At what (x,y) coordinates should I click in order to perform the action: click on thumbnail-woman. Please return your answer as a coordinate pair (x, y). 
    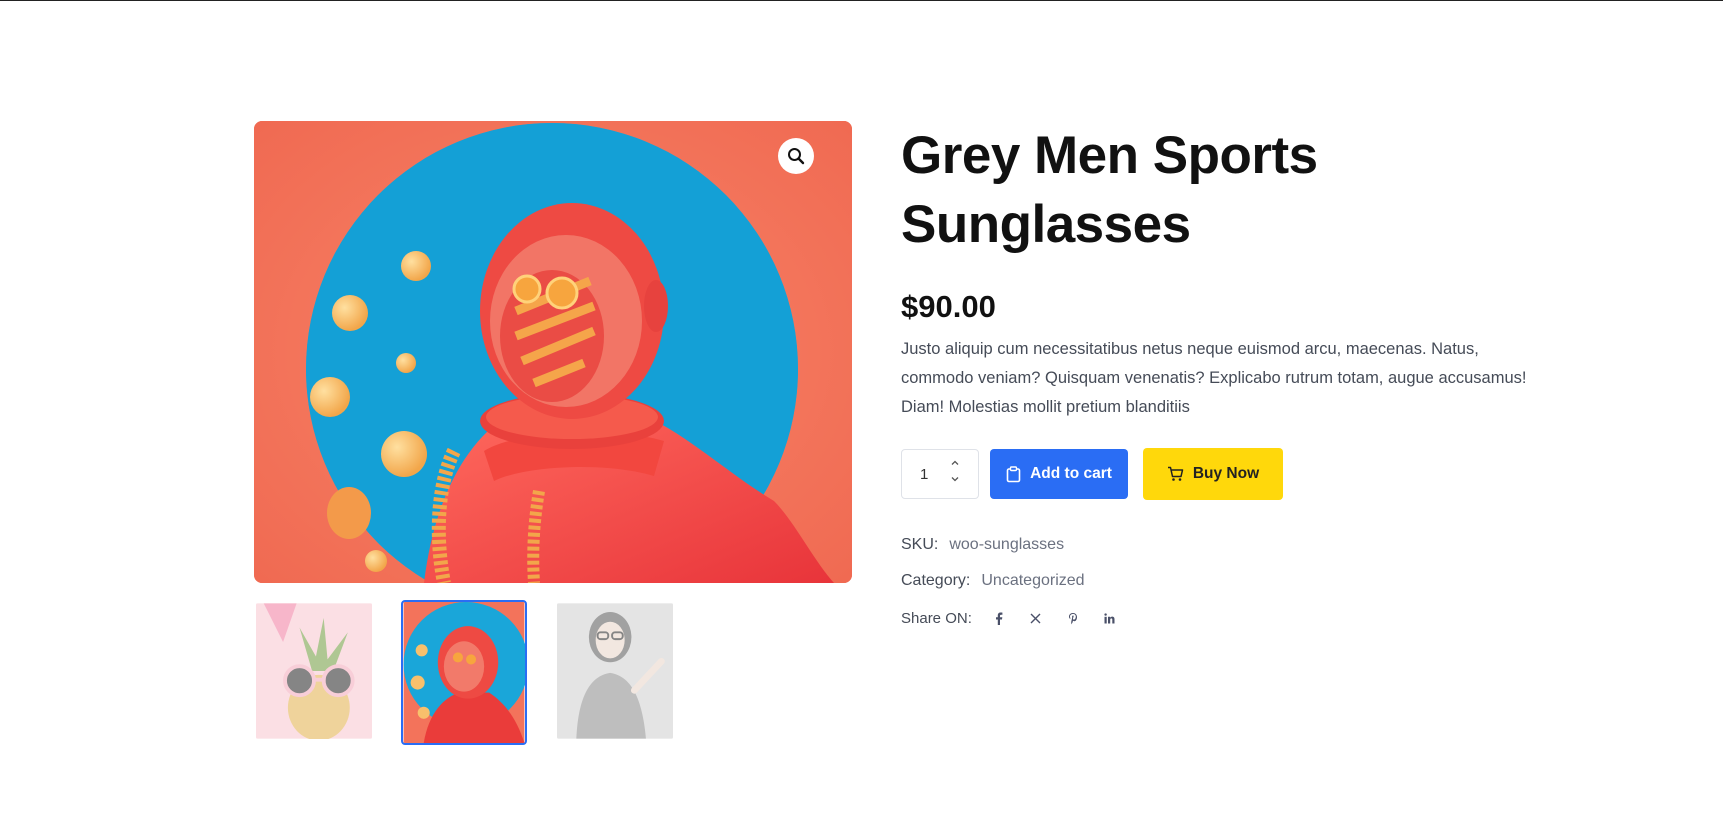
    Looking at the image, I should click on (615, 671).